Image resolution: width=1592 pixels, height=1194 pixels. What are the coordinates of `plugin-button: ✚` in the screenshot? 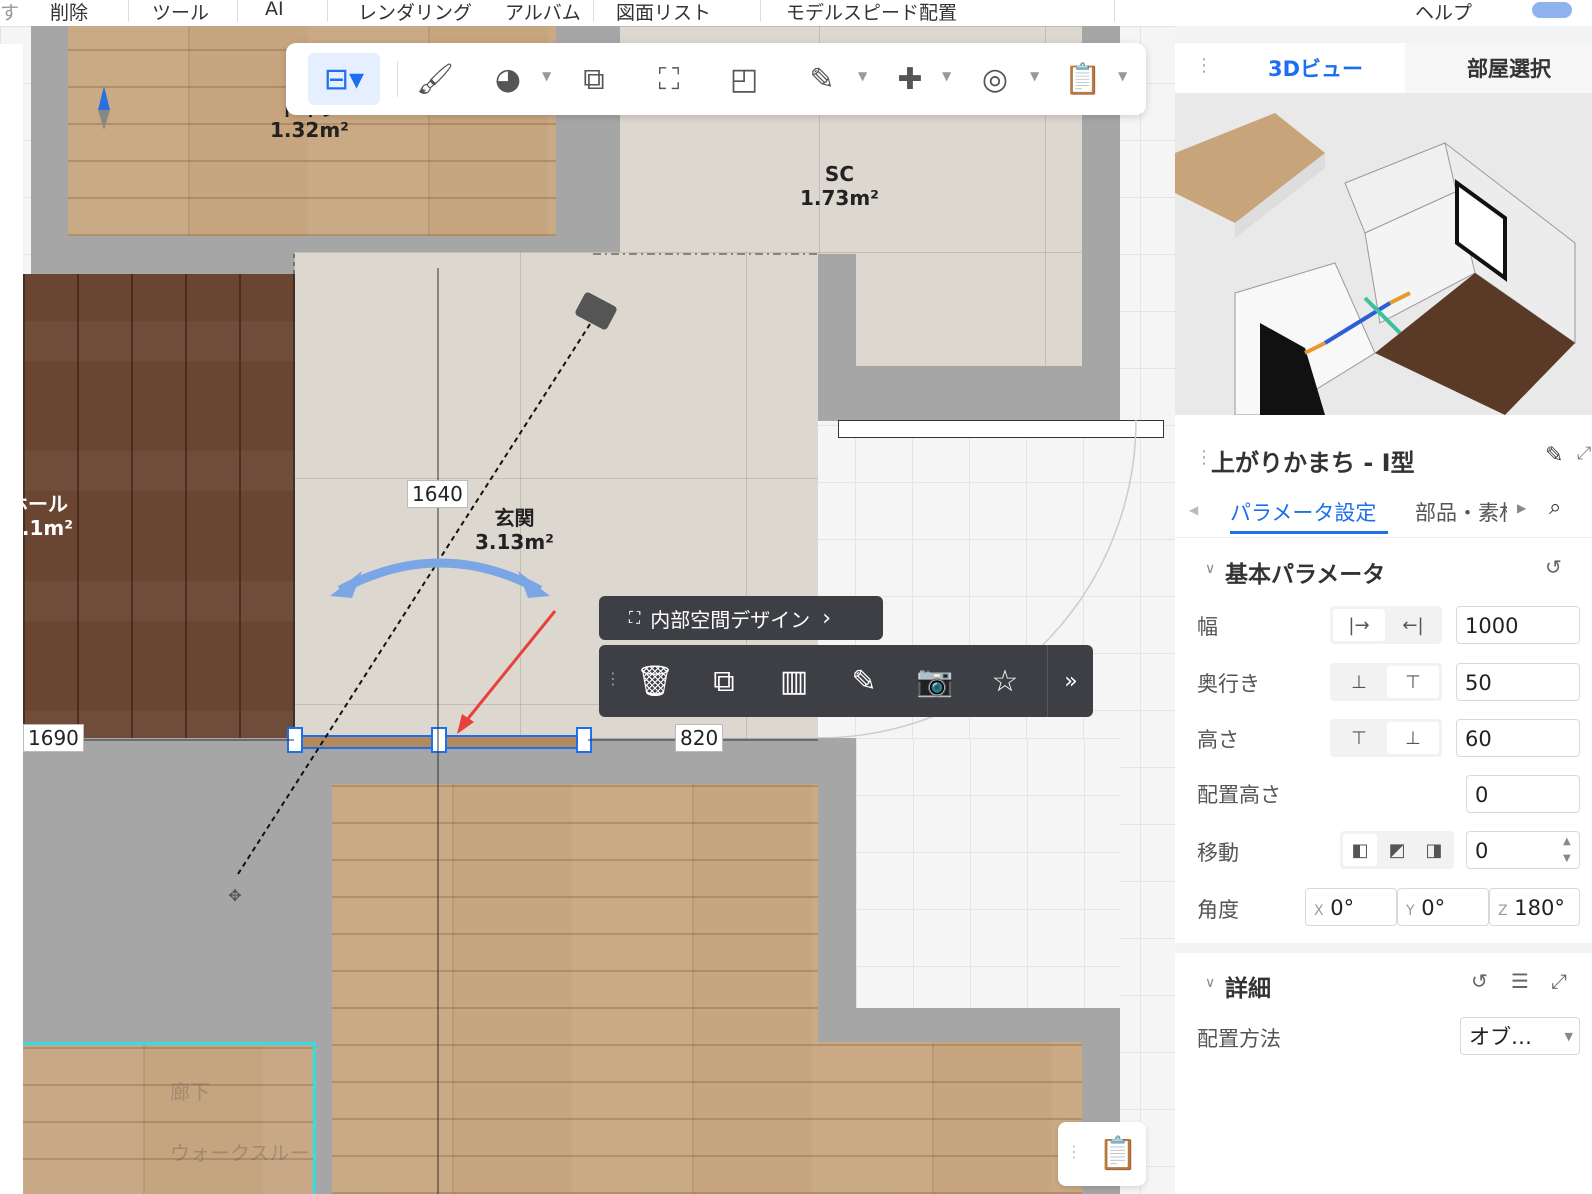 It's located at (910, 79).